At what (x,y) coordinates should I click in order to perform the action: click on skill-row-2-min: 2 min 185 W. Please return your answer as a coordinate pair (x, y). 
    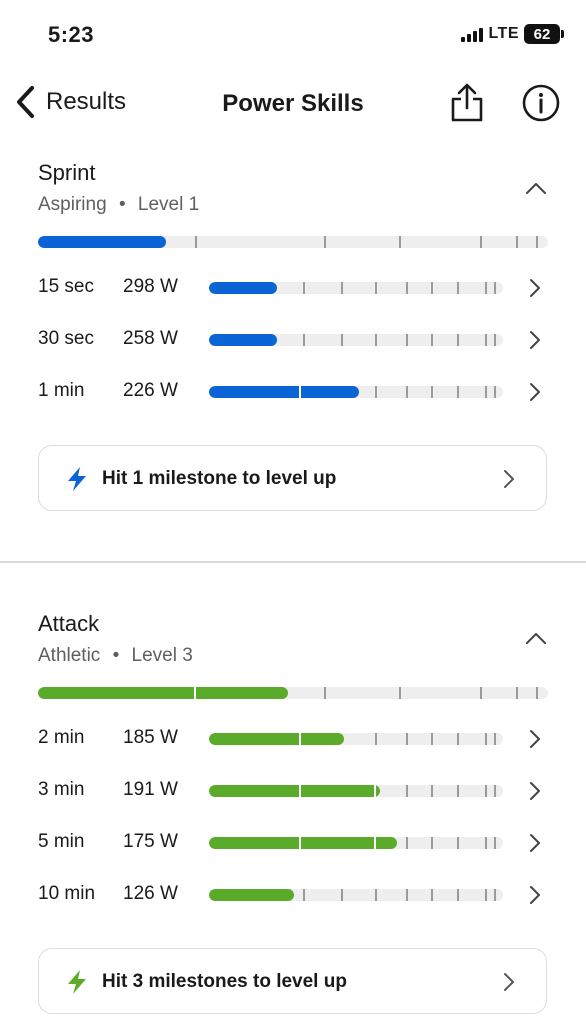
    Looking at the image, I should click on (293, 739).